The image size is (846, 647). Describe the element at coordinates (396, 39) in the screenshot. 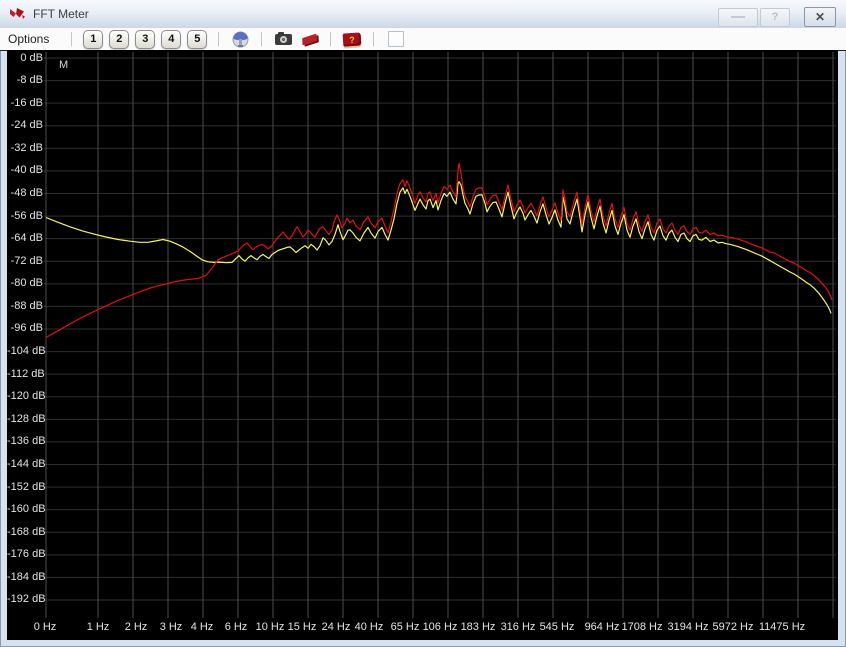

I see `toolbar-blank-box` at that location.